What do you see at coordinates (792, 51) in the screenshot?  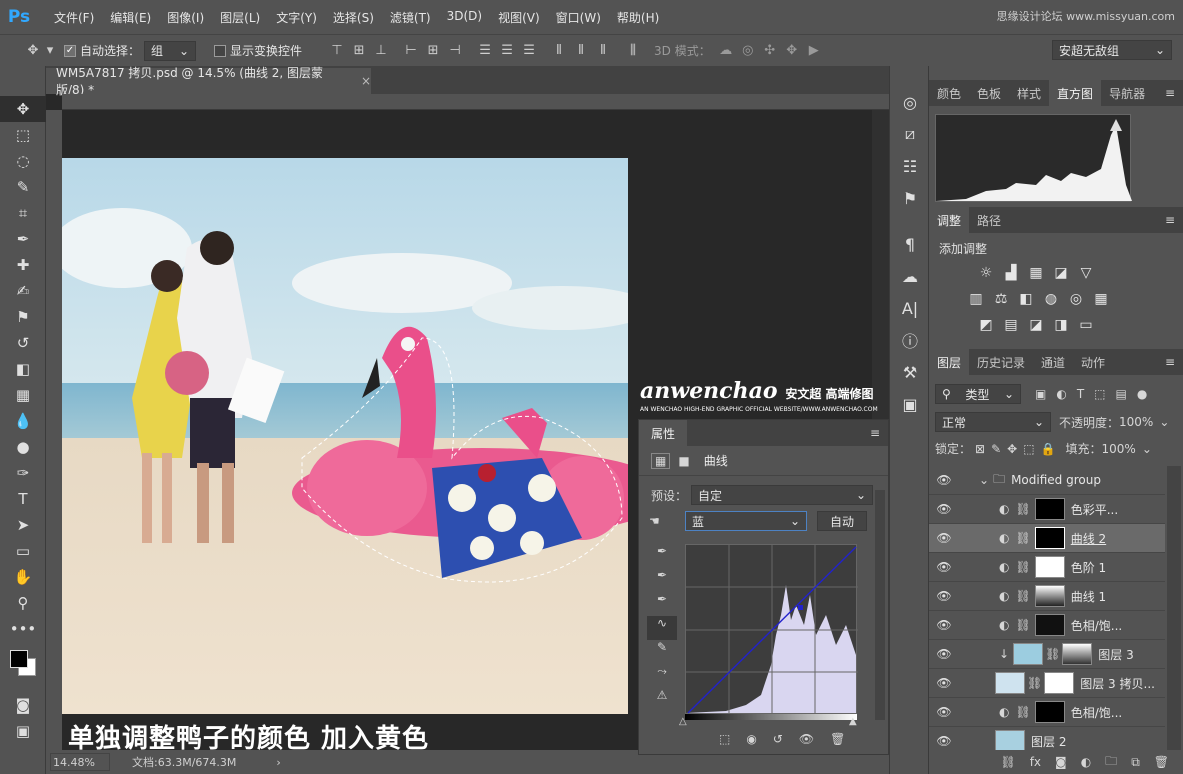 I see `slide-3d-icon: ✥` at bounding box center [792, 51].